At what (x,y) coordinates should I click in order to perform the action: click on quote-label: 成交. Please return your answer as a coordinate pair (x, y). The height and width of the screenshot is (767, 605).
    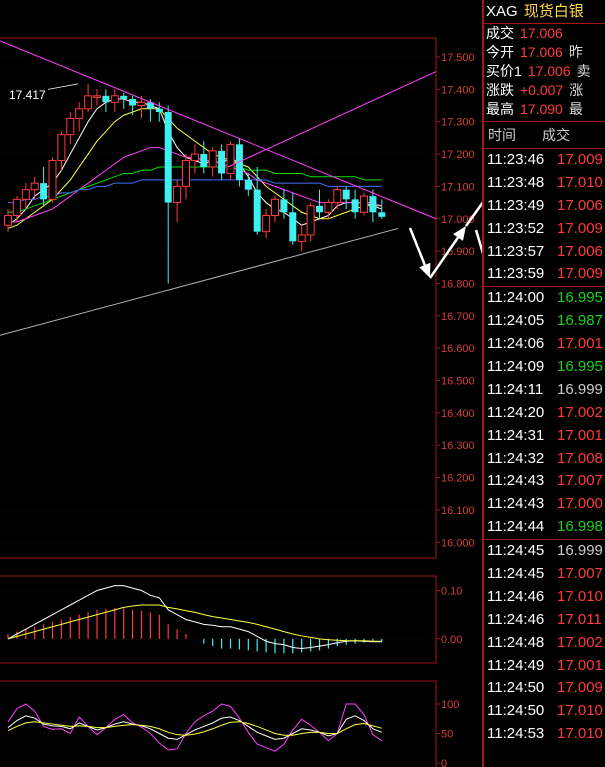
    Looking at the image, I should click on (500, 33).